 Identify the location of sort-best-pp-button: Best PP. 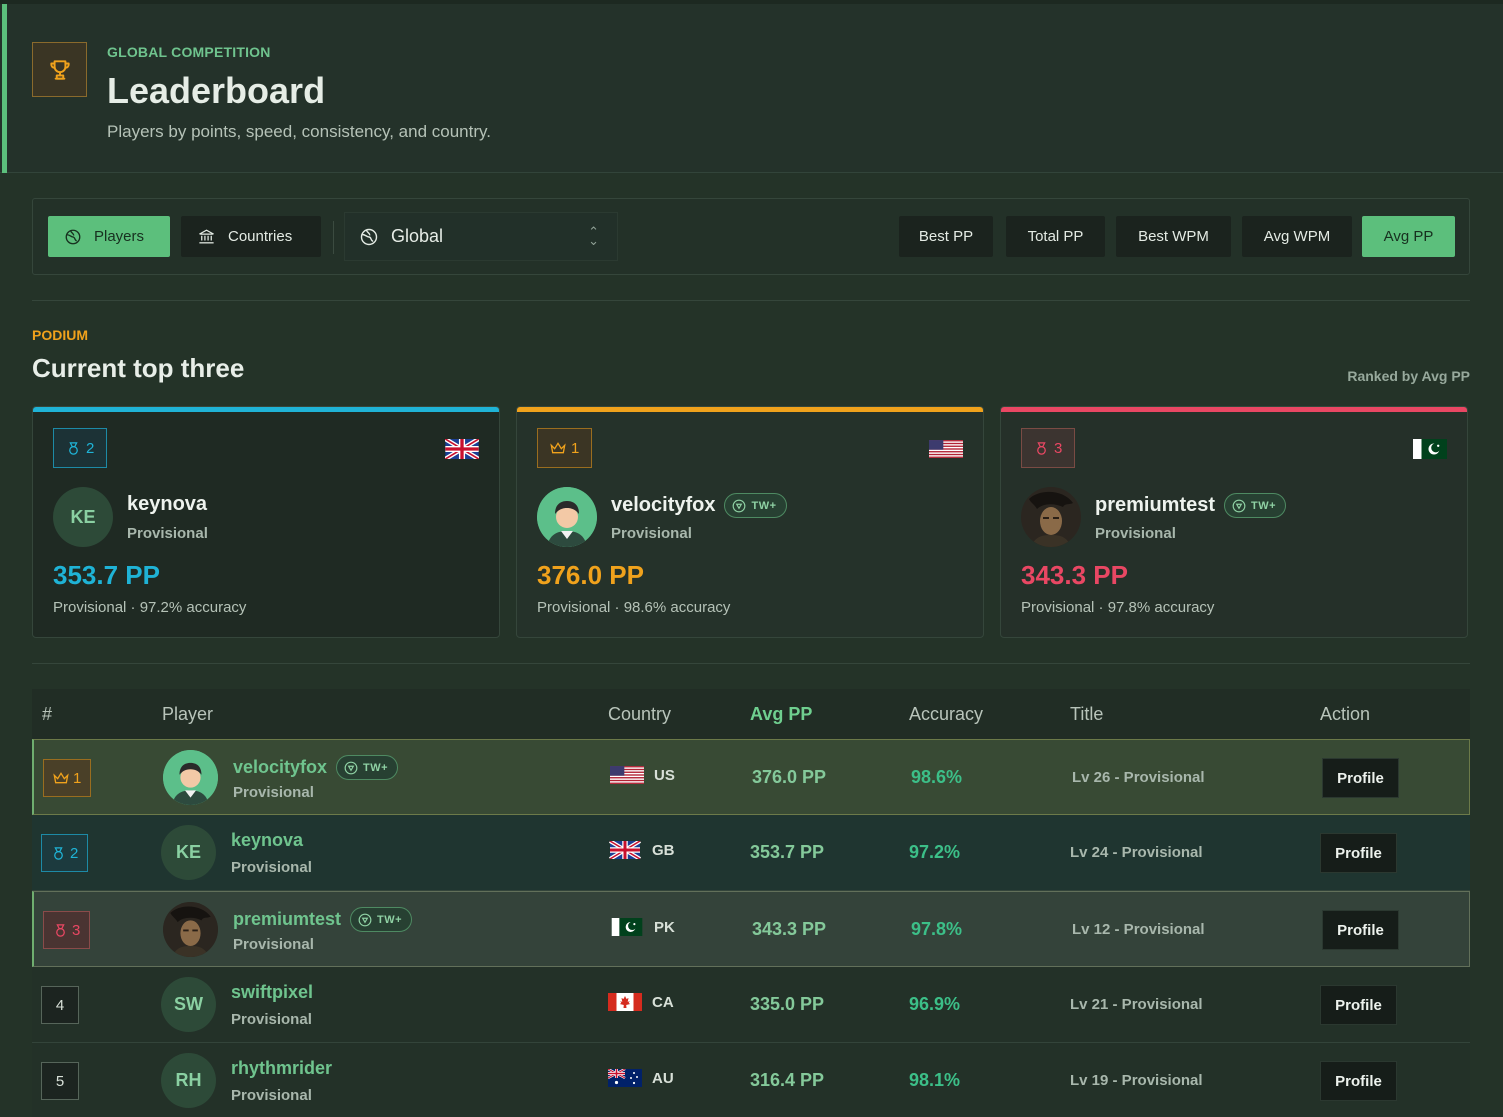
(946, 236).